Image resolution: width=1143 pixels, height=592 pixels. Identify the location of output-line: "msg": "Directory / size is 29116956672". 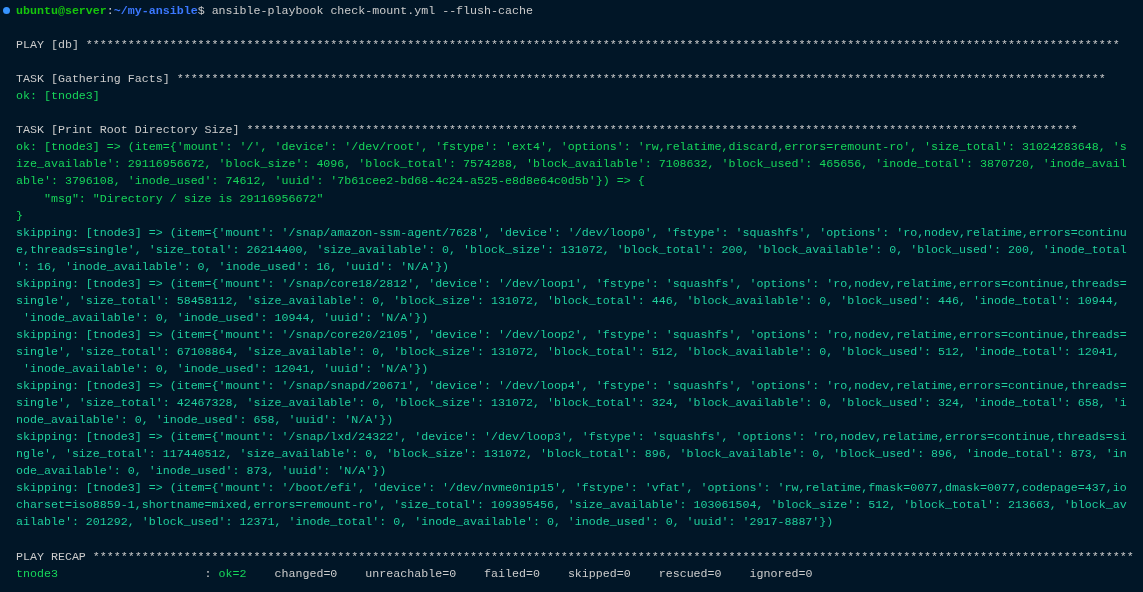
(183, 198).